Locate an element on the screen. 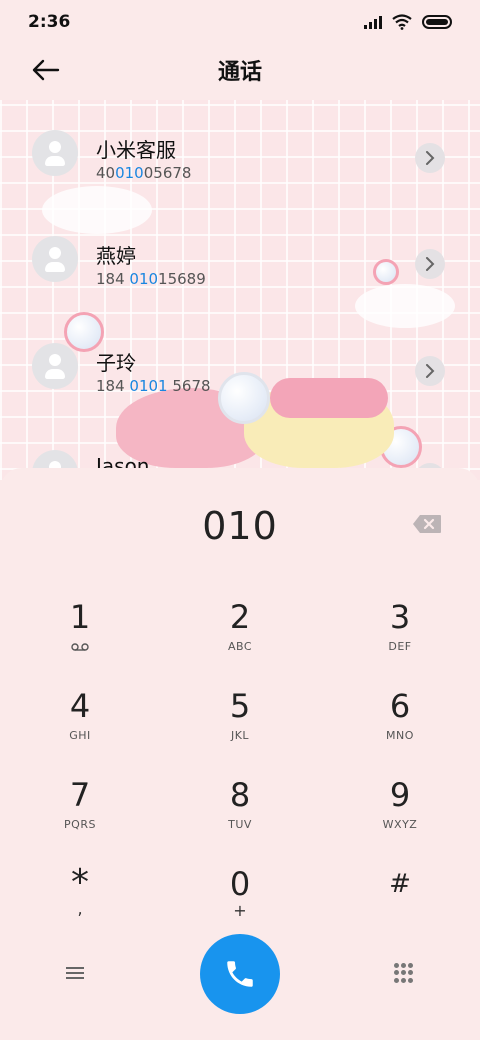 The image size is (480, 1040). key-star: * , is located at coordinates (80, 905).